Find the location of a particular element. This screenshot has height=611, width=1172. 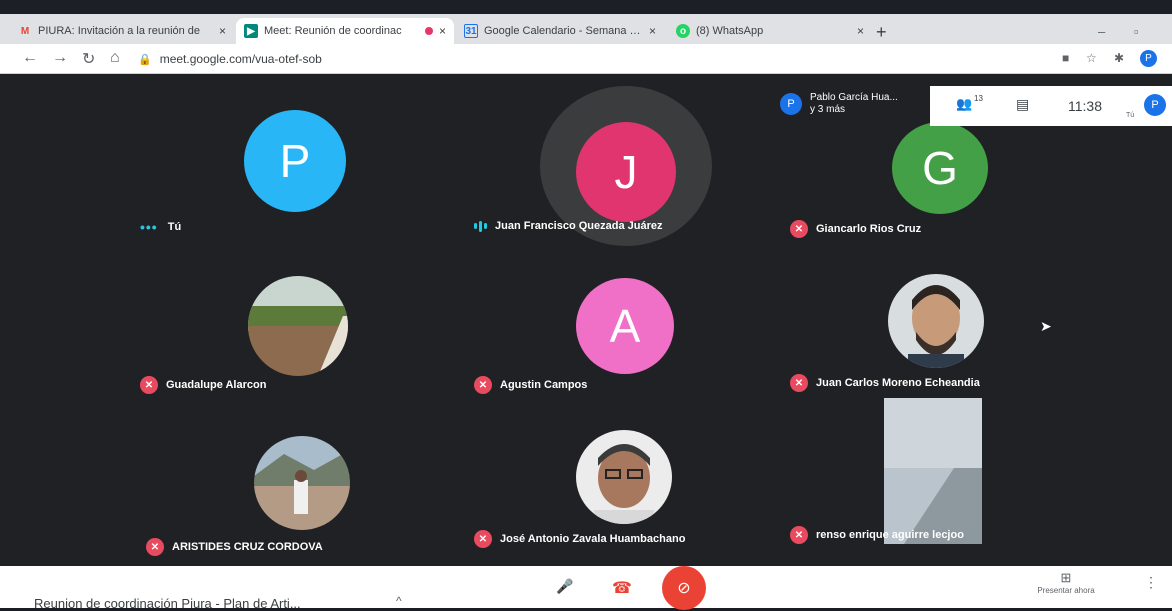

chat-icon: ▤ is located at coordinates (1022, 104).